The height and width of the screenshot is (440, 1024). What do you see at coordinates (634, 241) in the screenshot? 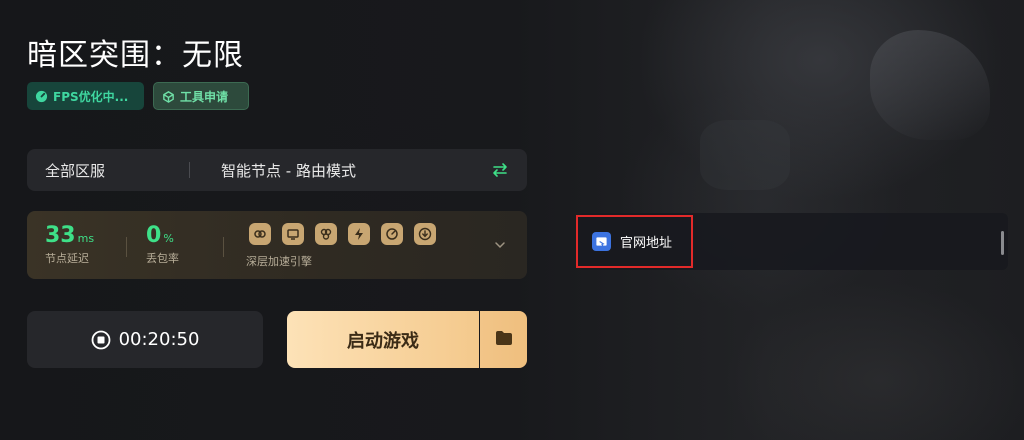
I see `highlight-box` at bounding box center [634, 241].